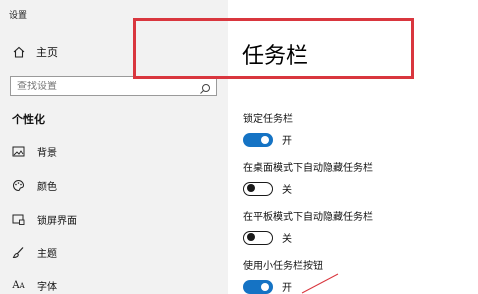  Describe the element at coordinates (47, 254) in the screenshot. I see `sidebar-item-label: 主题` at that location.